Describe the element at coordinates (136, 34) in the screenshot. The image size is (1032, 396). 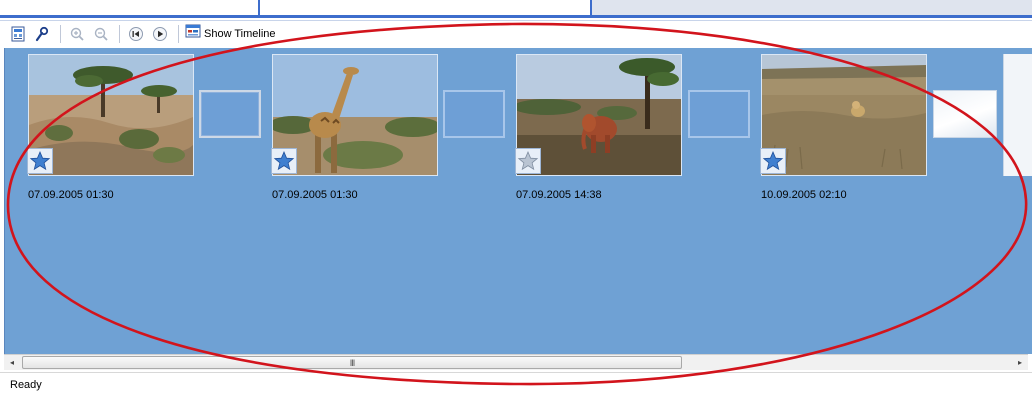
I see `rewind-icon` at that location.